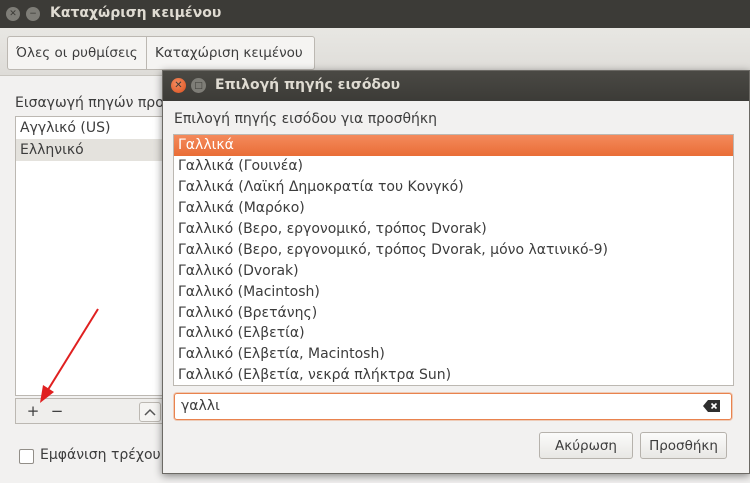 This screenshot has width=750, height=483. I want to click on list-item: Αγγλικό (US), so click(90, 128).